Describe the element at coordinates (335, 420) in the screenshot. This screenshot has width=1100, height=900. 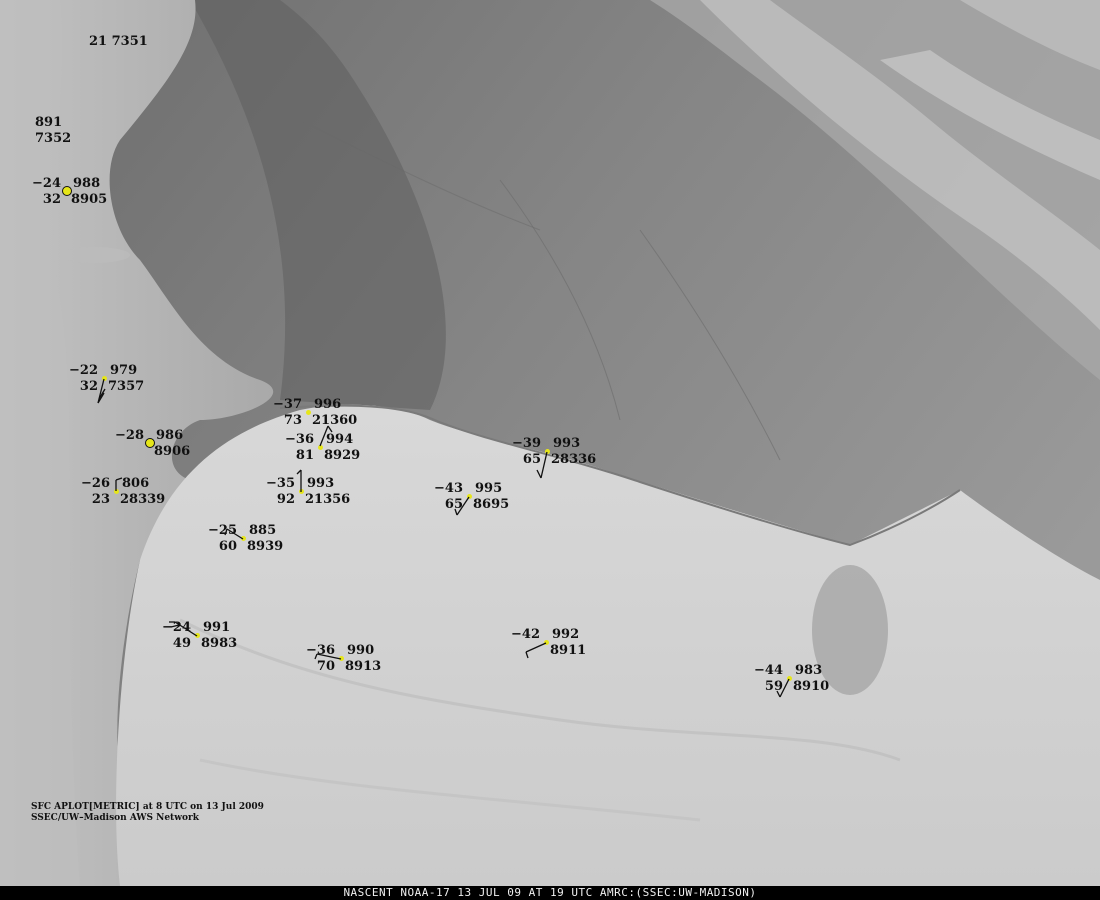
I see `station-id: 21360` at that location.